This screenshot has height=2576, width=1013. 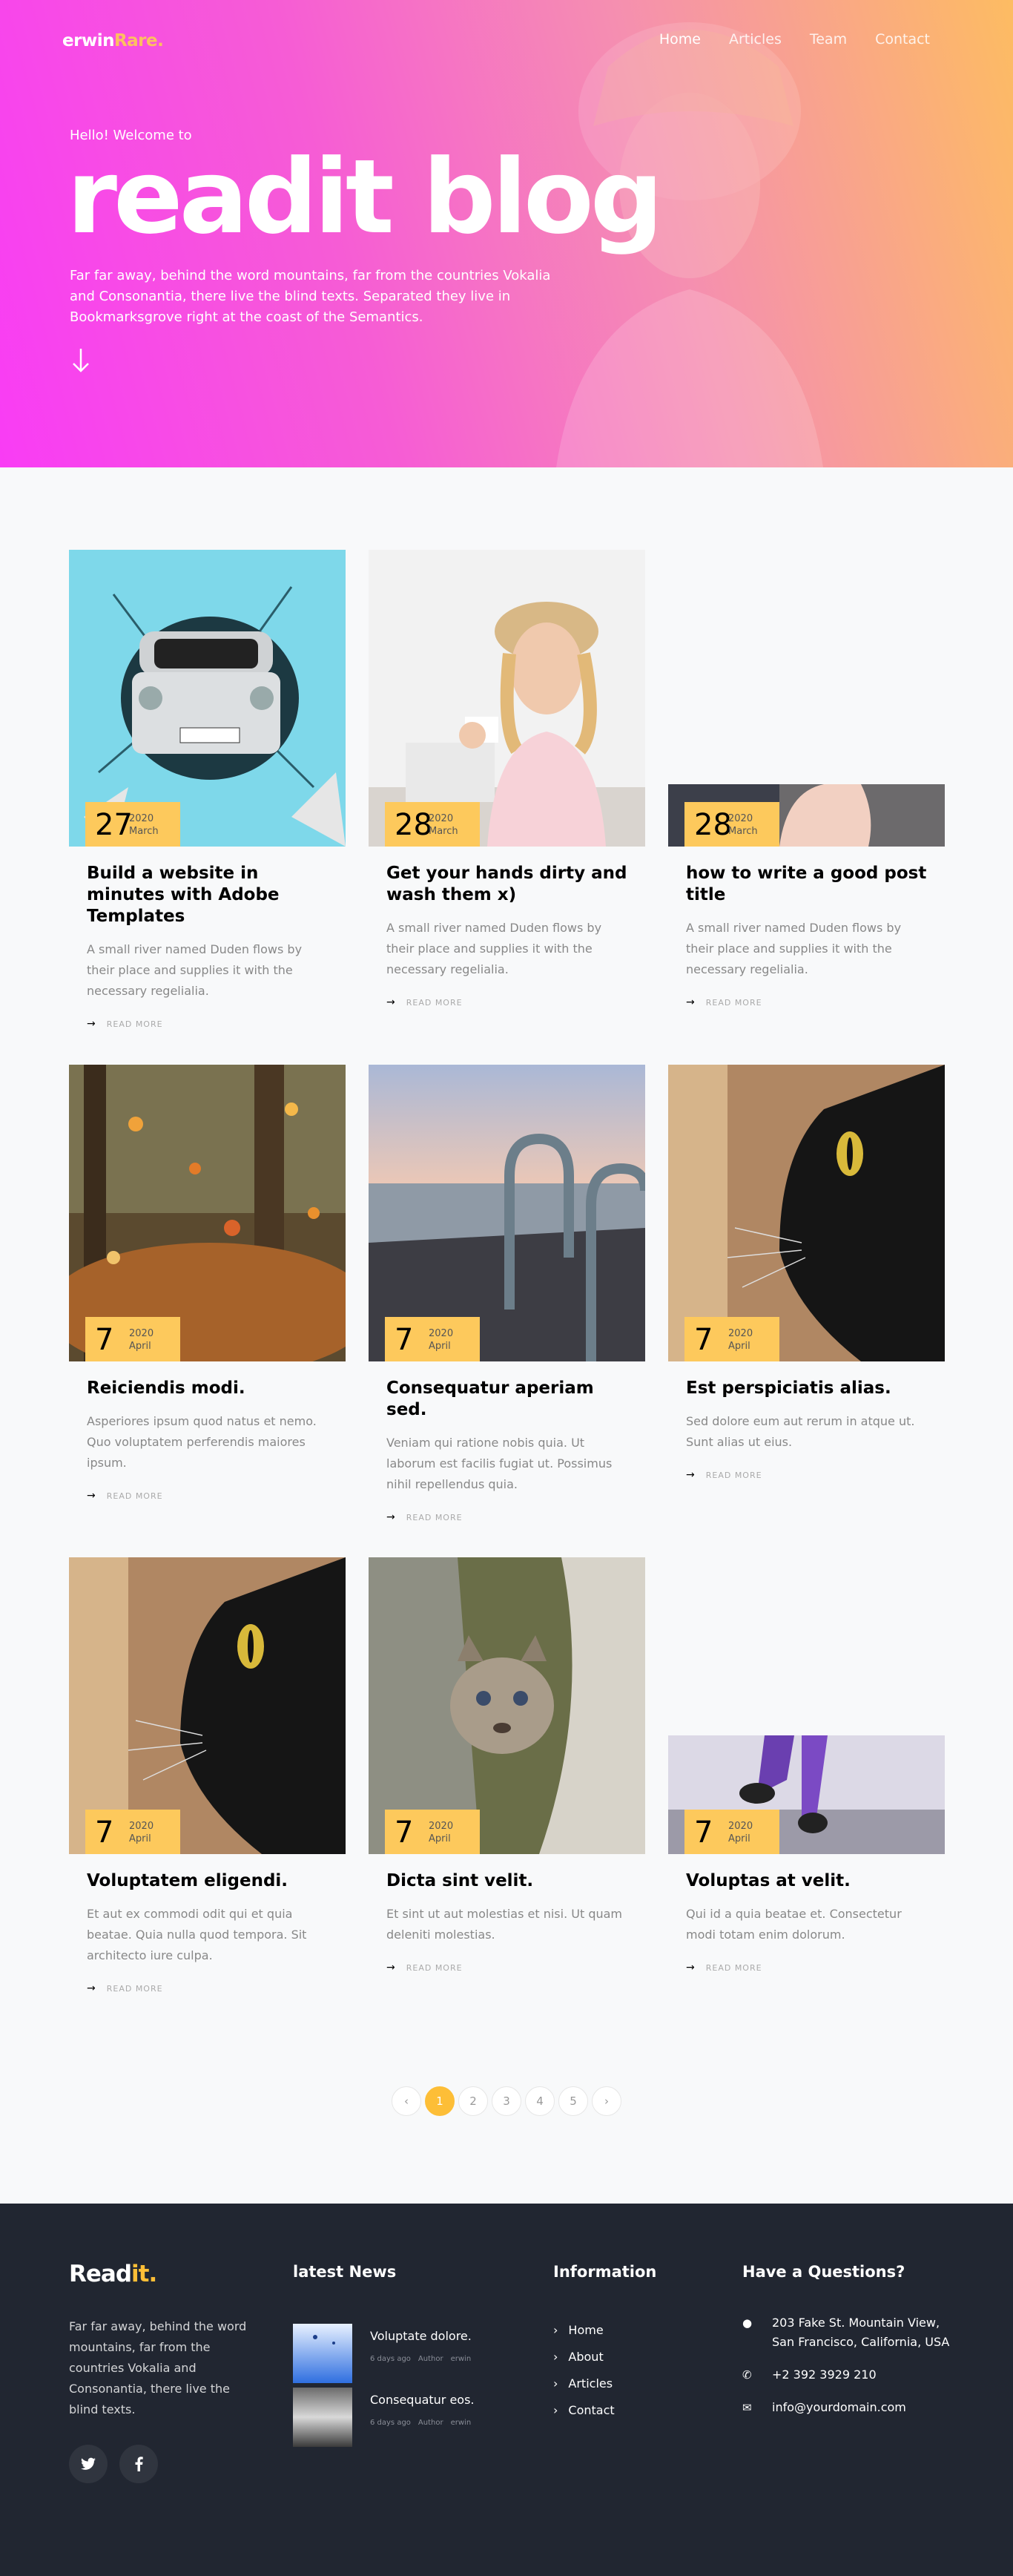 I want to click on post-title: Reiciendis modi., so click(x=208, y=1388).